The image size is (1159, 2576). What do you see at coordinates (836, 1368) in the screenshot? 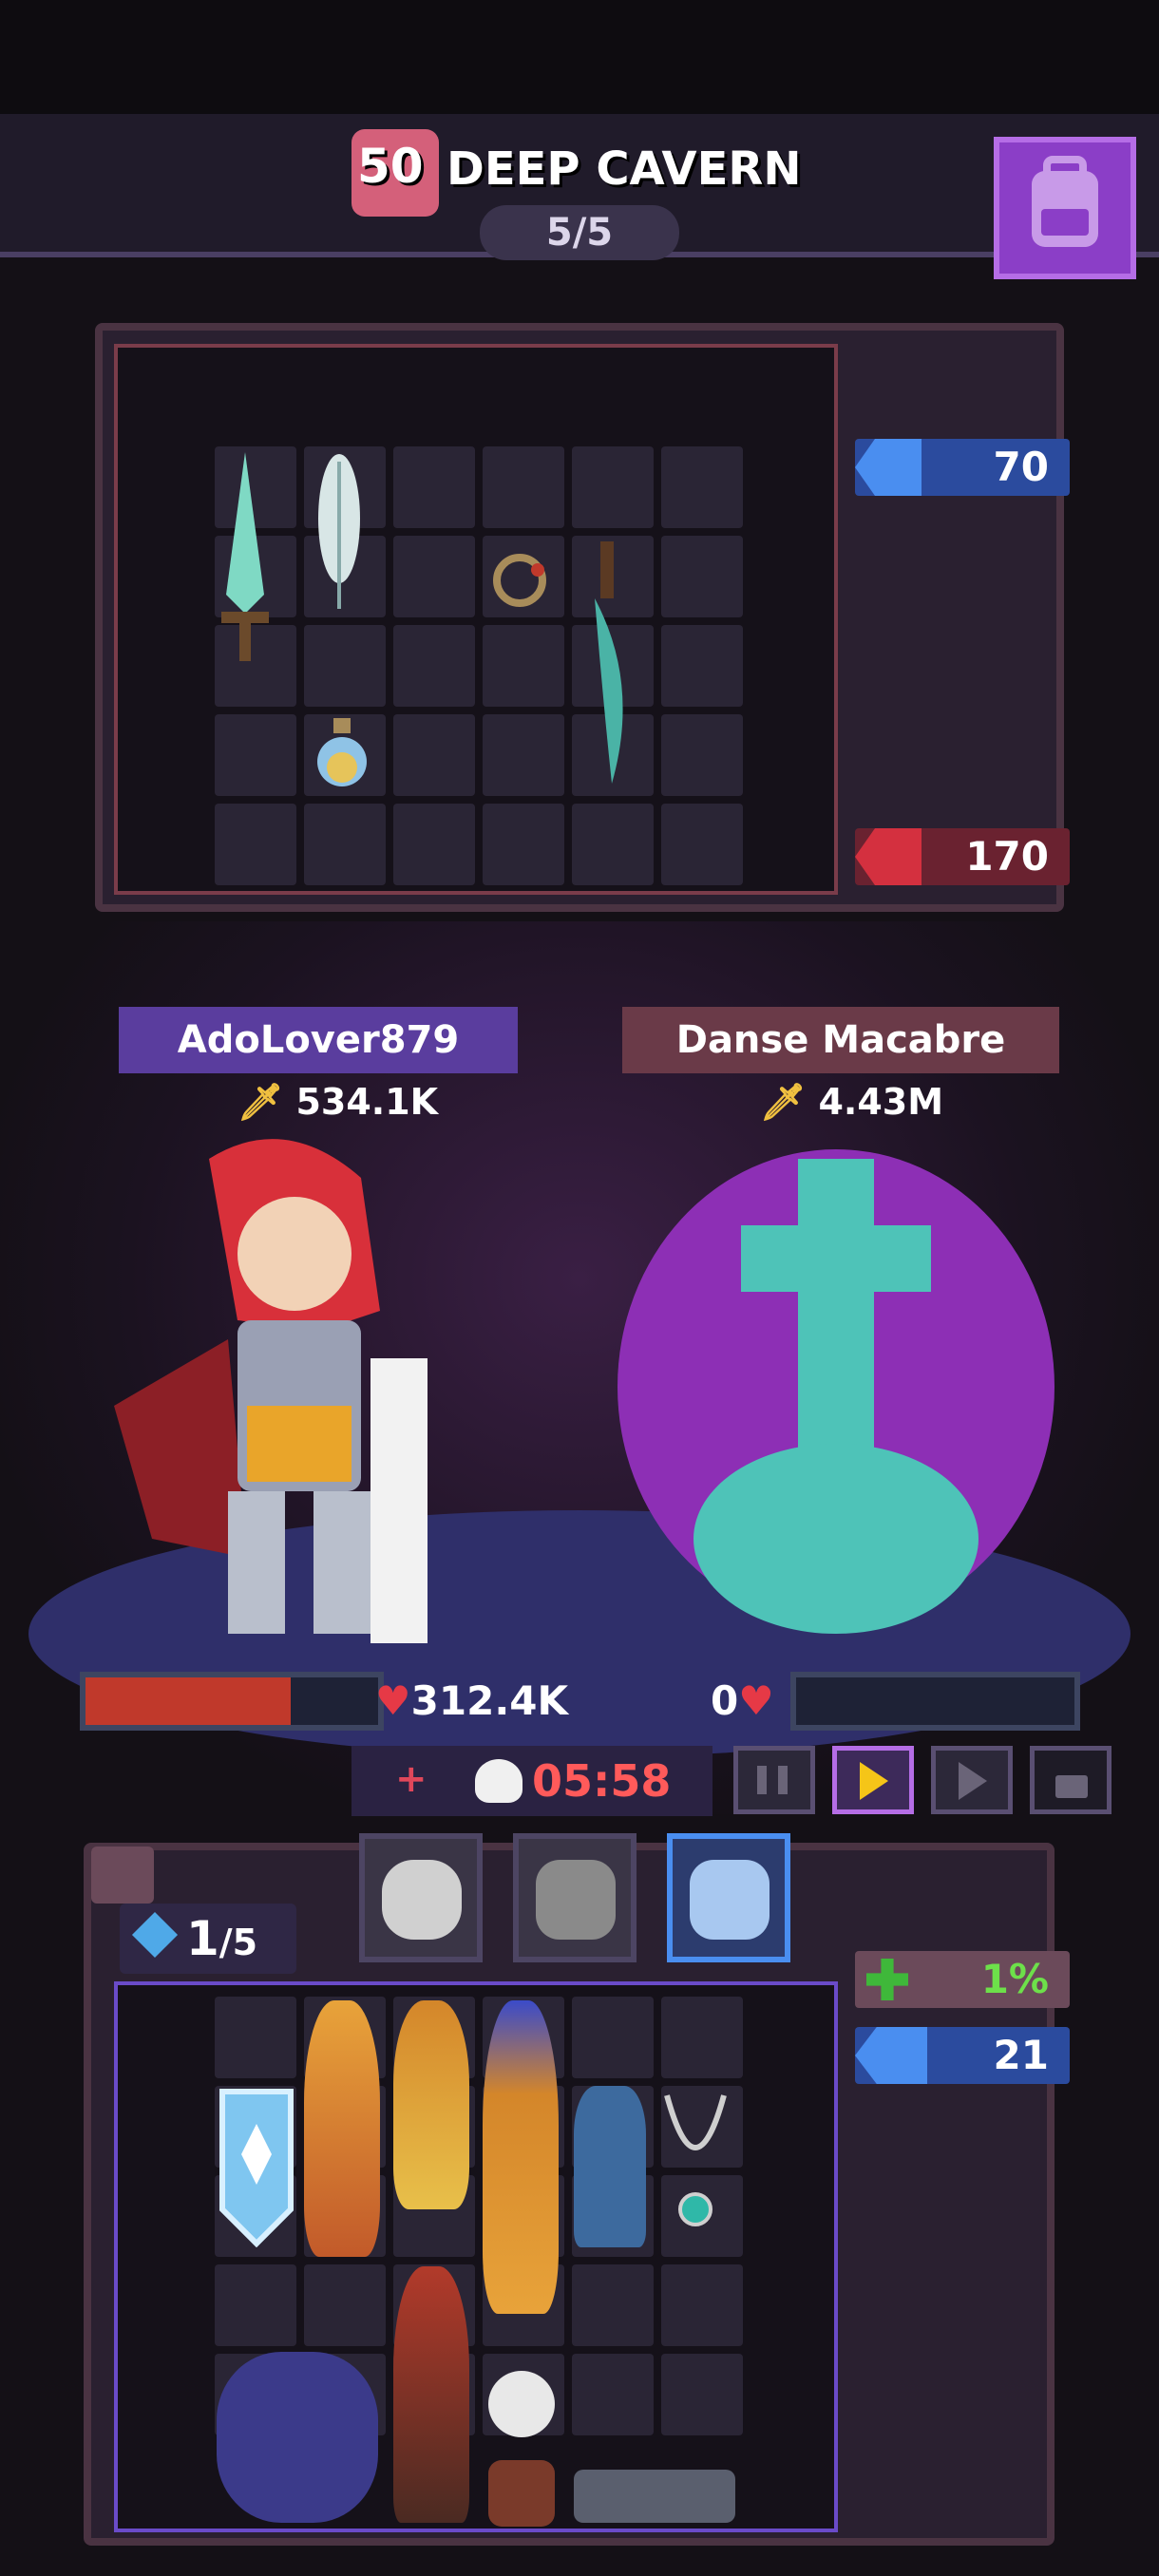
I see `enemy-character` at bounding box center [836, 1368].